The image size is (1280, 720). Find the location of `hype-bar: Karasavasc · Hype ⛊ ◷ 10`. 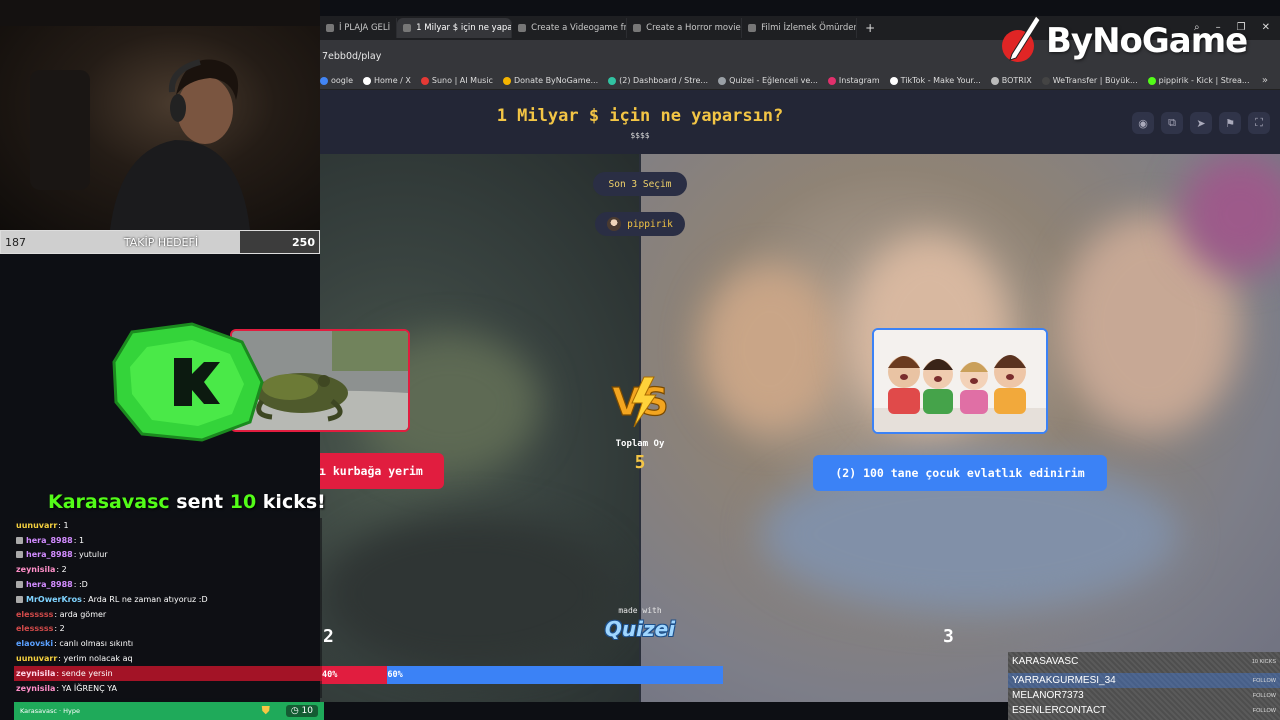

hype-bar: Karasavasc · Hype ⛊ ◷ 10 is located at coordinates (169, 711).